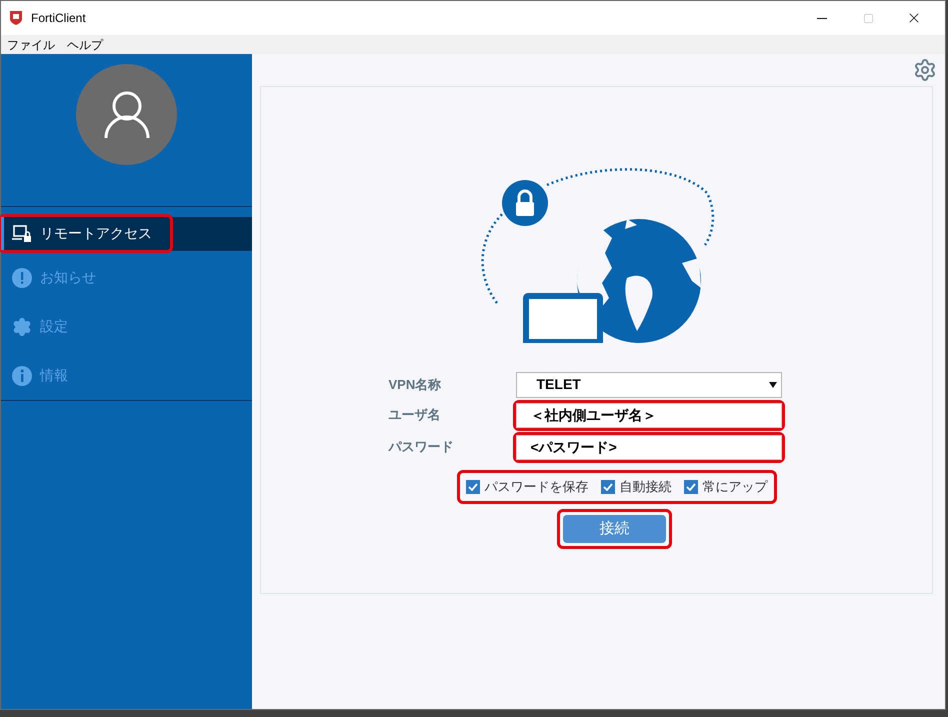  Describe the element at coordinates (22, 376) in the screenshot. I see `info-icon` at that location.